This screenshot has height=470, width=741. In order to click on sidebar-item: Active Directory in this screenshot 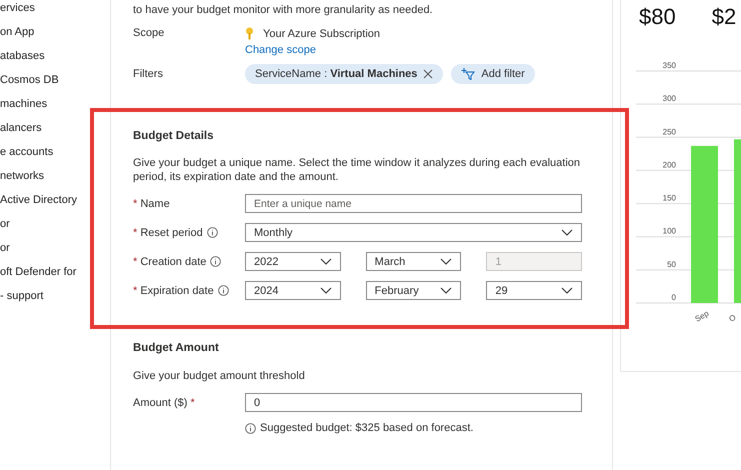, I will do `click(55, 200)`.